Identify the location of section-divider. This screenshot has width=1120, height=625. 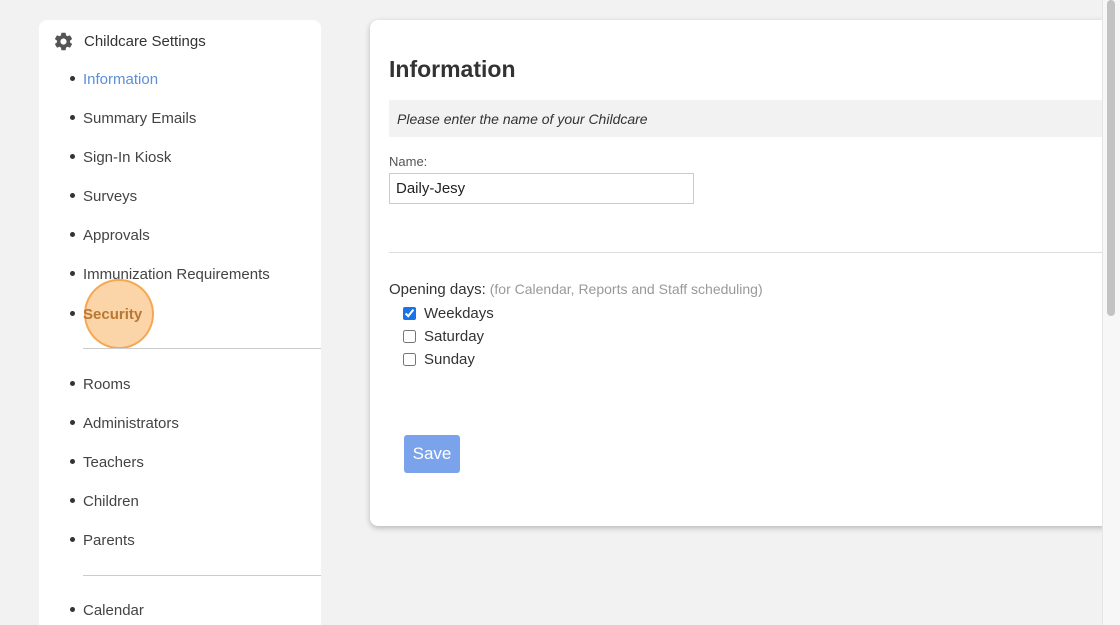
(749, 252).